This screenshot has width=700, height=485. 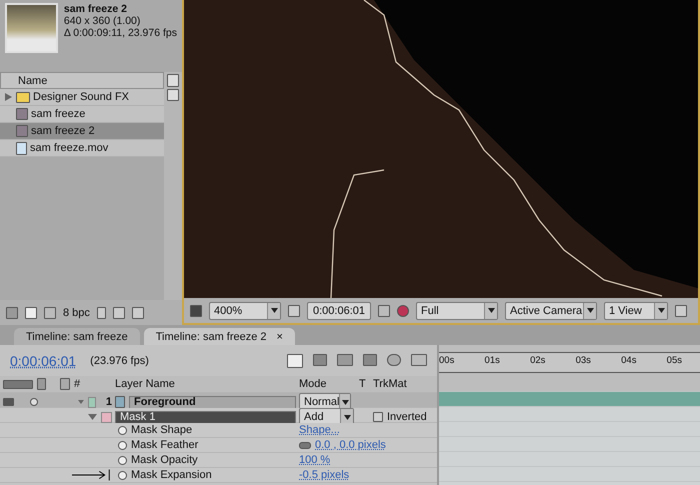 What do you see at coordinates (164, 460) in the screenshot?
I see `property-name: Mask Opacity` at bounding box center [164, 460].